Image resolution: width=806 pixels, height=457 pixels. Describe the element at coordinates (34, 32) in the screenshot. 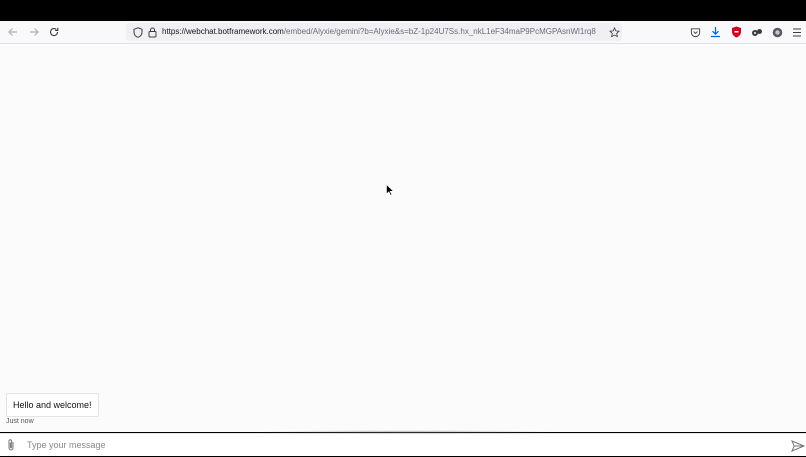

I see `forward-arrow-icon` at that location.